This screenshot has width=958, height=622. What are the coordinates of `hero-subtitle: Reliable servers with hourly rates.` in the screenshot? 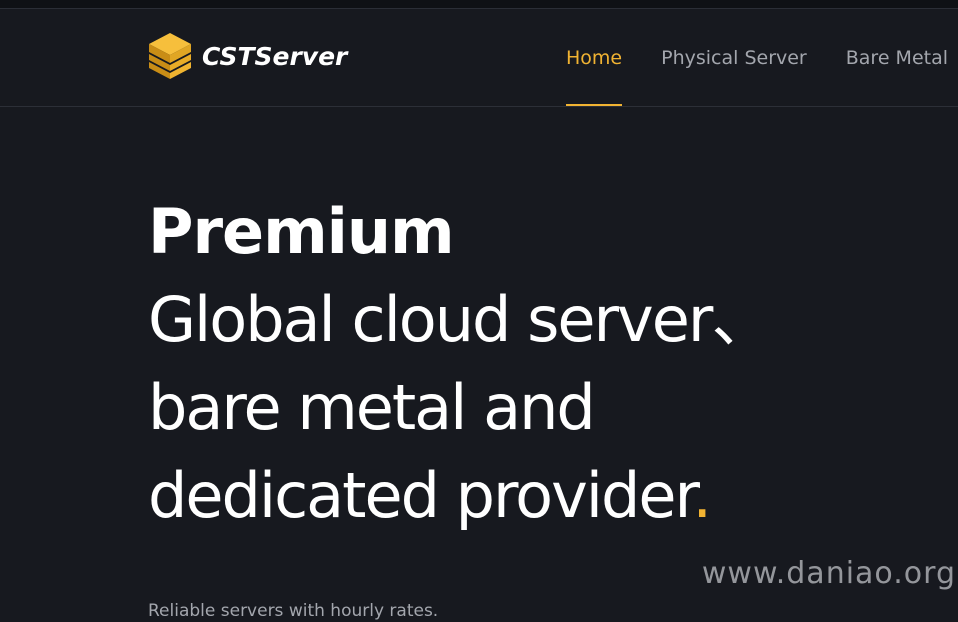 It's located at (293, 611).